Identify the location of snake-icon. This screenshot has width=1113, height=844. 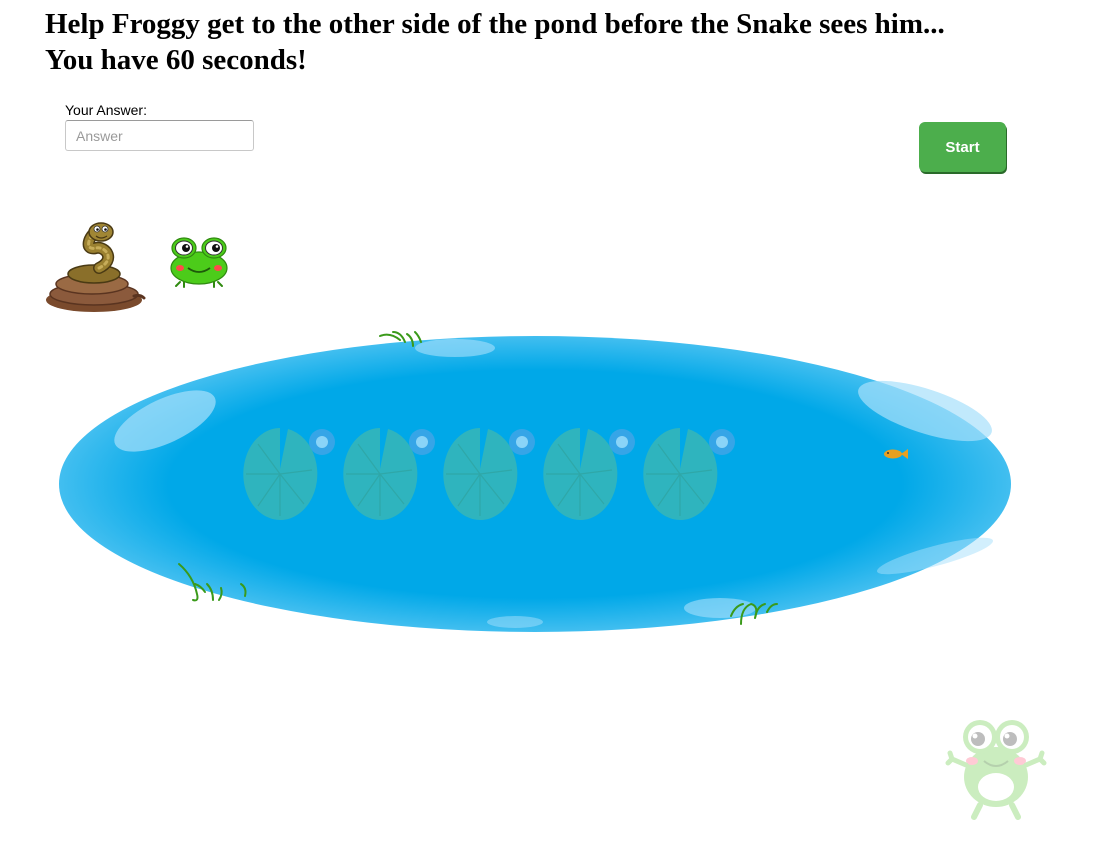
(96, 267).